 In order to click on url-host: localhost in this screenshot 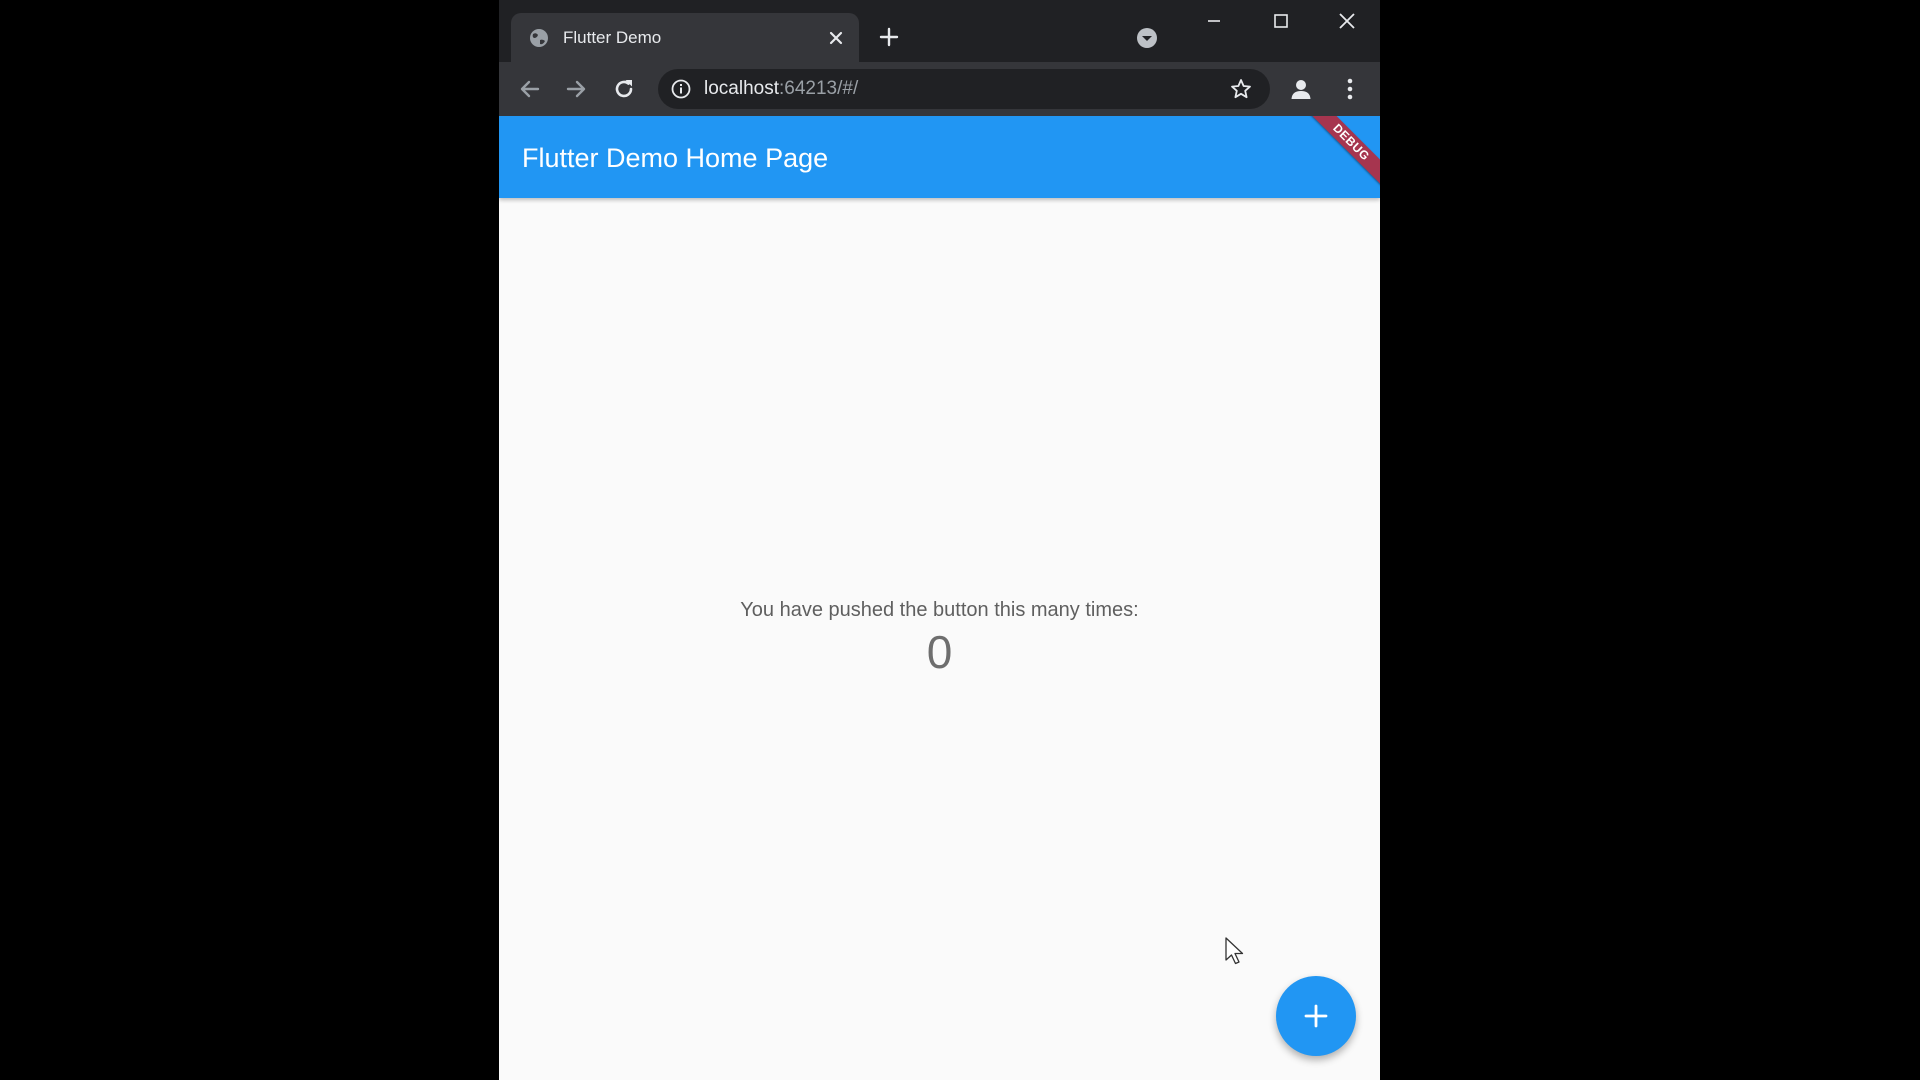, I will do `click(741, 88)`.